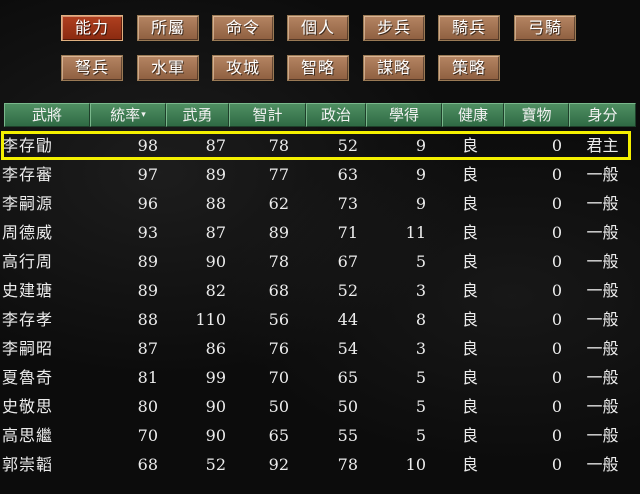 This screenshot has width=640, height=494. I want to click on tab-1-3: 命令, so click(243, 28).